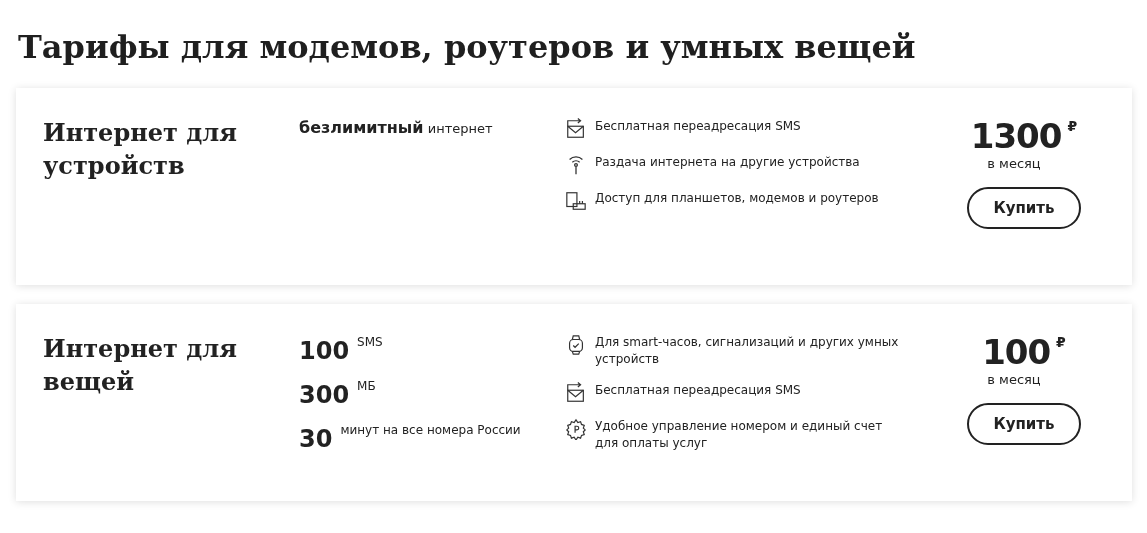  Describe the element at coordinates (366, 386) in the screenshot. I see `allowance-unit: МБ` at that location.